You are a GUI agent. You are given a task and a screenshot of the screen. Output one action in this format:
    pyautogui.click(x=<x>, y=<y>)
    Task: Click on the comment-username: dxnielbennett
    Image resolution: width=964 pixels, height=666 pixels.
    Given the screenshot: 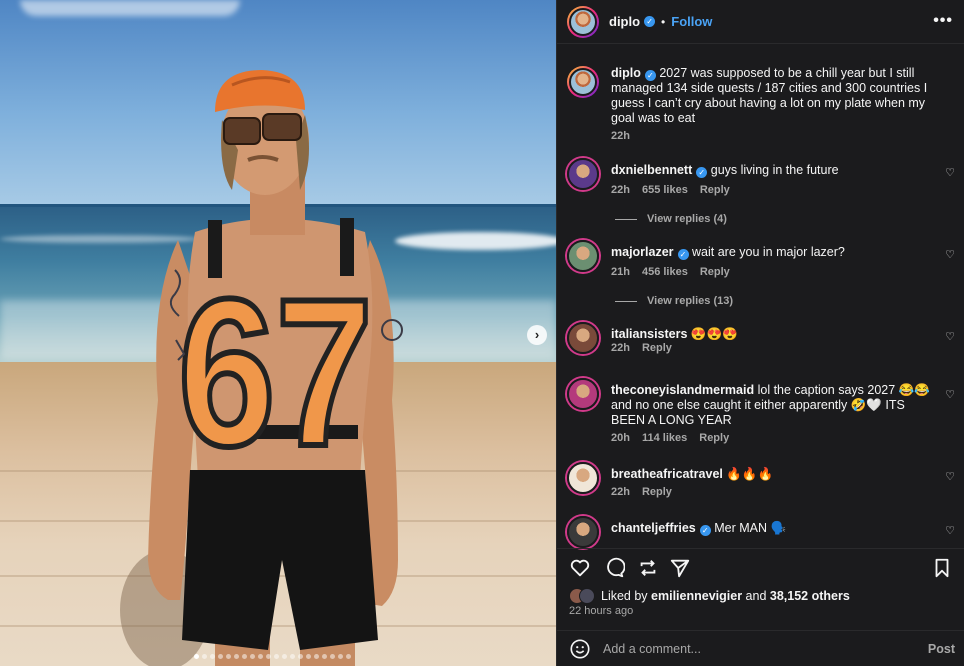 What is the action you would take?
    pyautogui.click(x=651, y=170)
    